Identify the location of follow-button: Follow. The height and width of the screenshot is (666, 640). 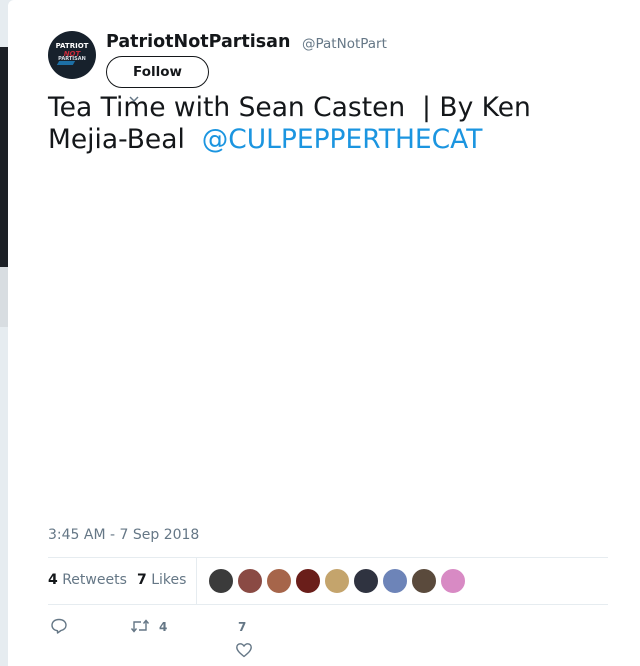
(157, 72).